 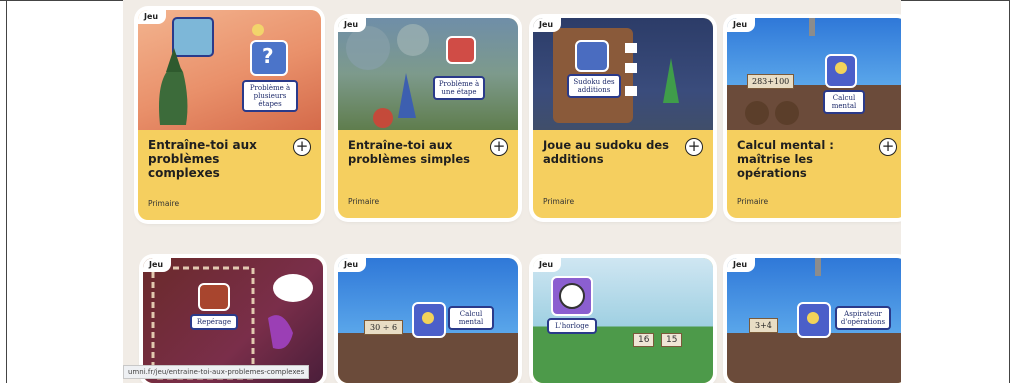 I want to click on game-card-aspirateur-operations: Jeu 3+4 Aspirateur d'opérations, so click(x=814, y=320).